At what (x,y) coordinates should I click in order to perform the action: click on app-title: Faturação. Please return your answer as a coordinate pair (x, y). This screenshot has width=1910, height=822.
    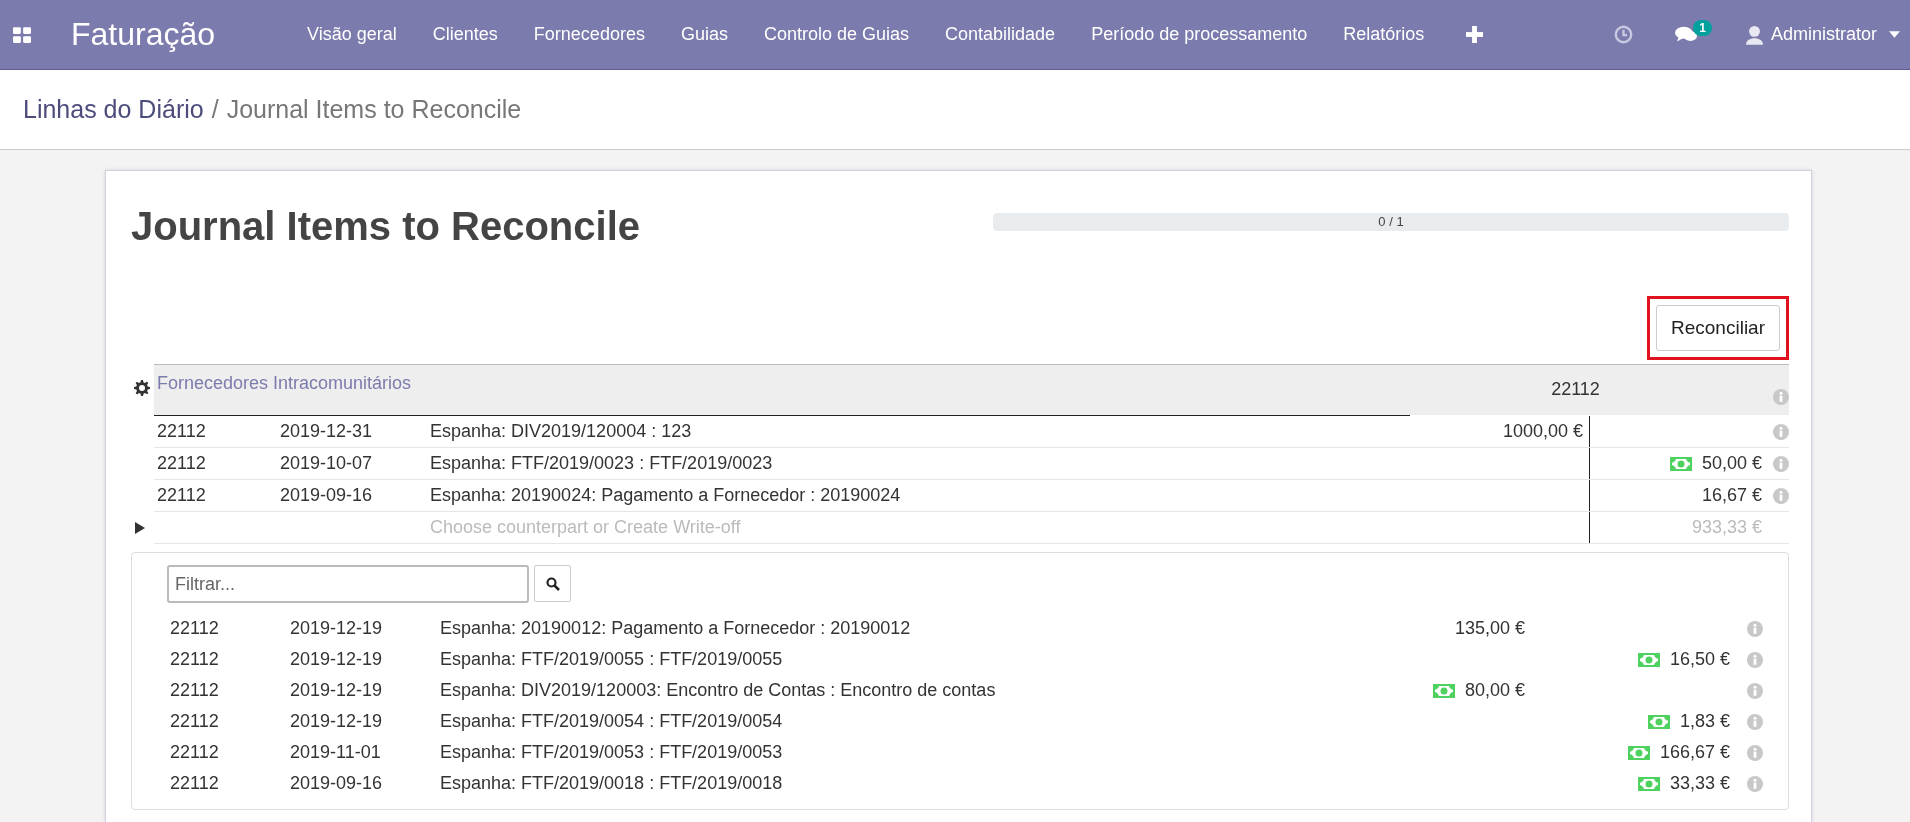
    Looking at the image, I should click on (143, 34).